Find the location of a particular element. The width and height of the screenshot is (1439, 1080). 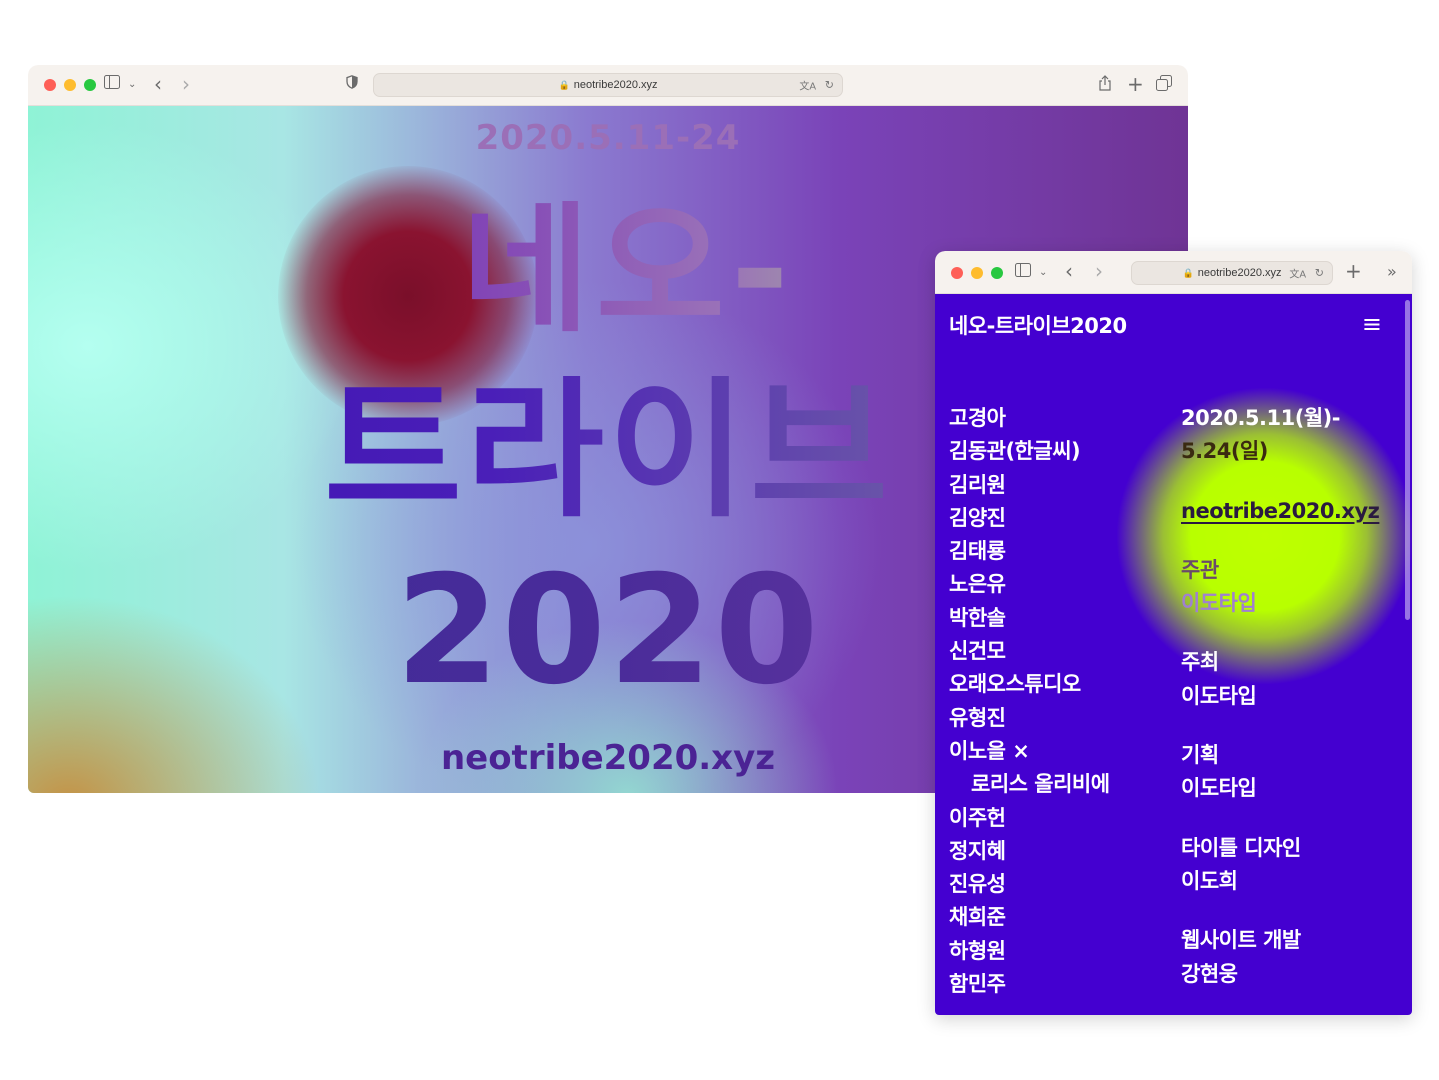

artist-item: 채희준 is located at coordinates (1029, 917).